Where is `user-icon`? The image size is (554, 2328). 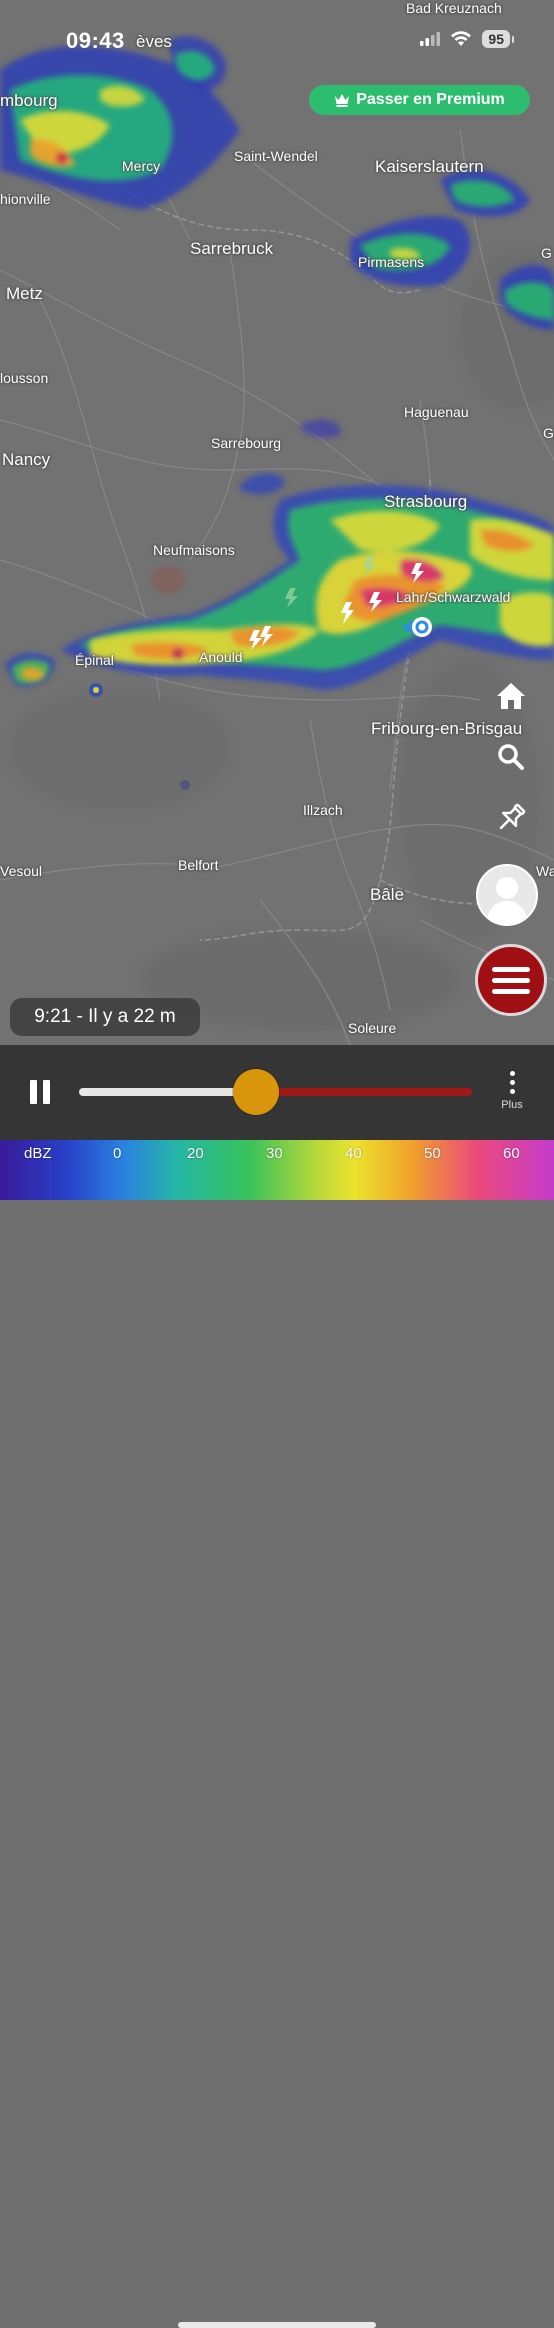
user-icon is located at coordinates (507, 900).